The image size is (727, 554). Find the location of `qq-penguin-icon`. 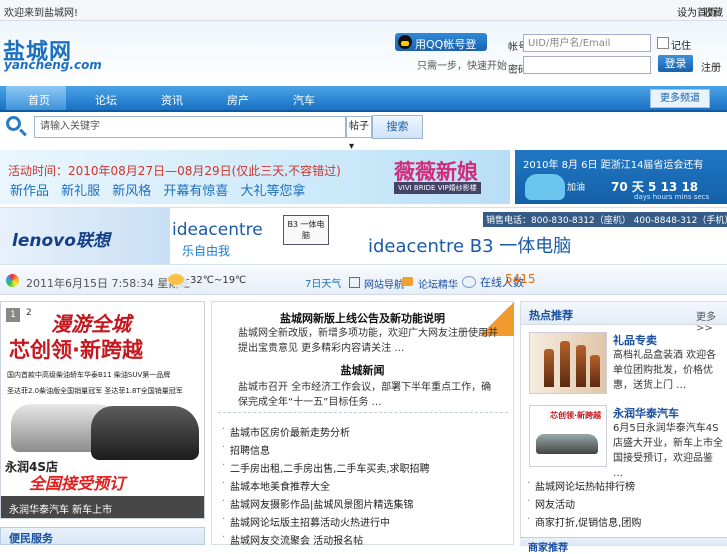

qq-penguin-icon is located at coordinates (405, 42).